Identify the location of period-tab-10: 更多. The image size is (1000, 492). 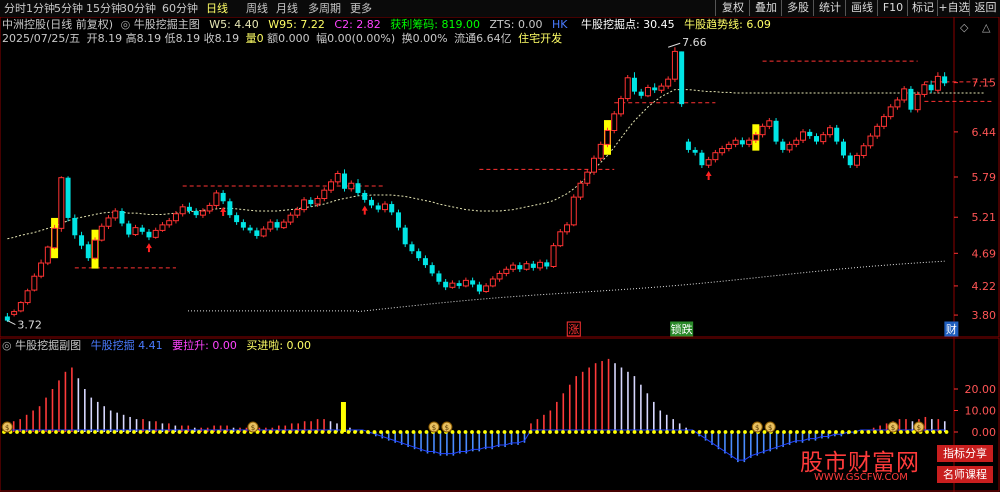
(361, 8).